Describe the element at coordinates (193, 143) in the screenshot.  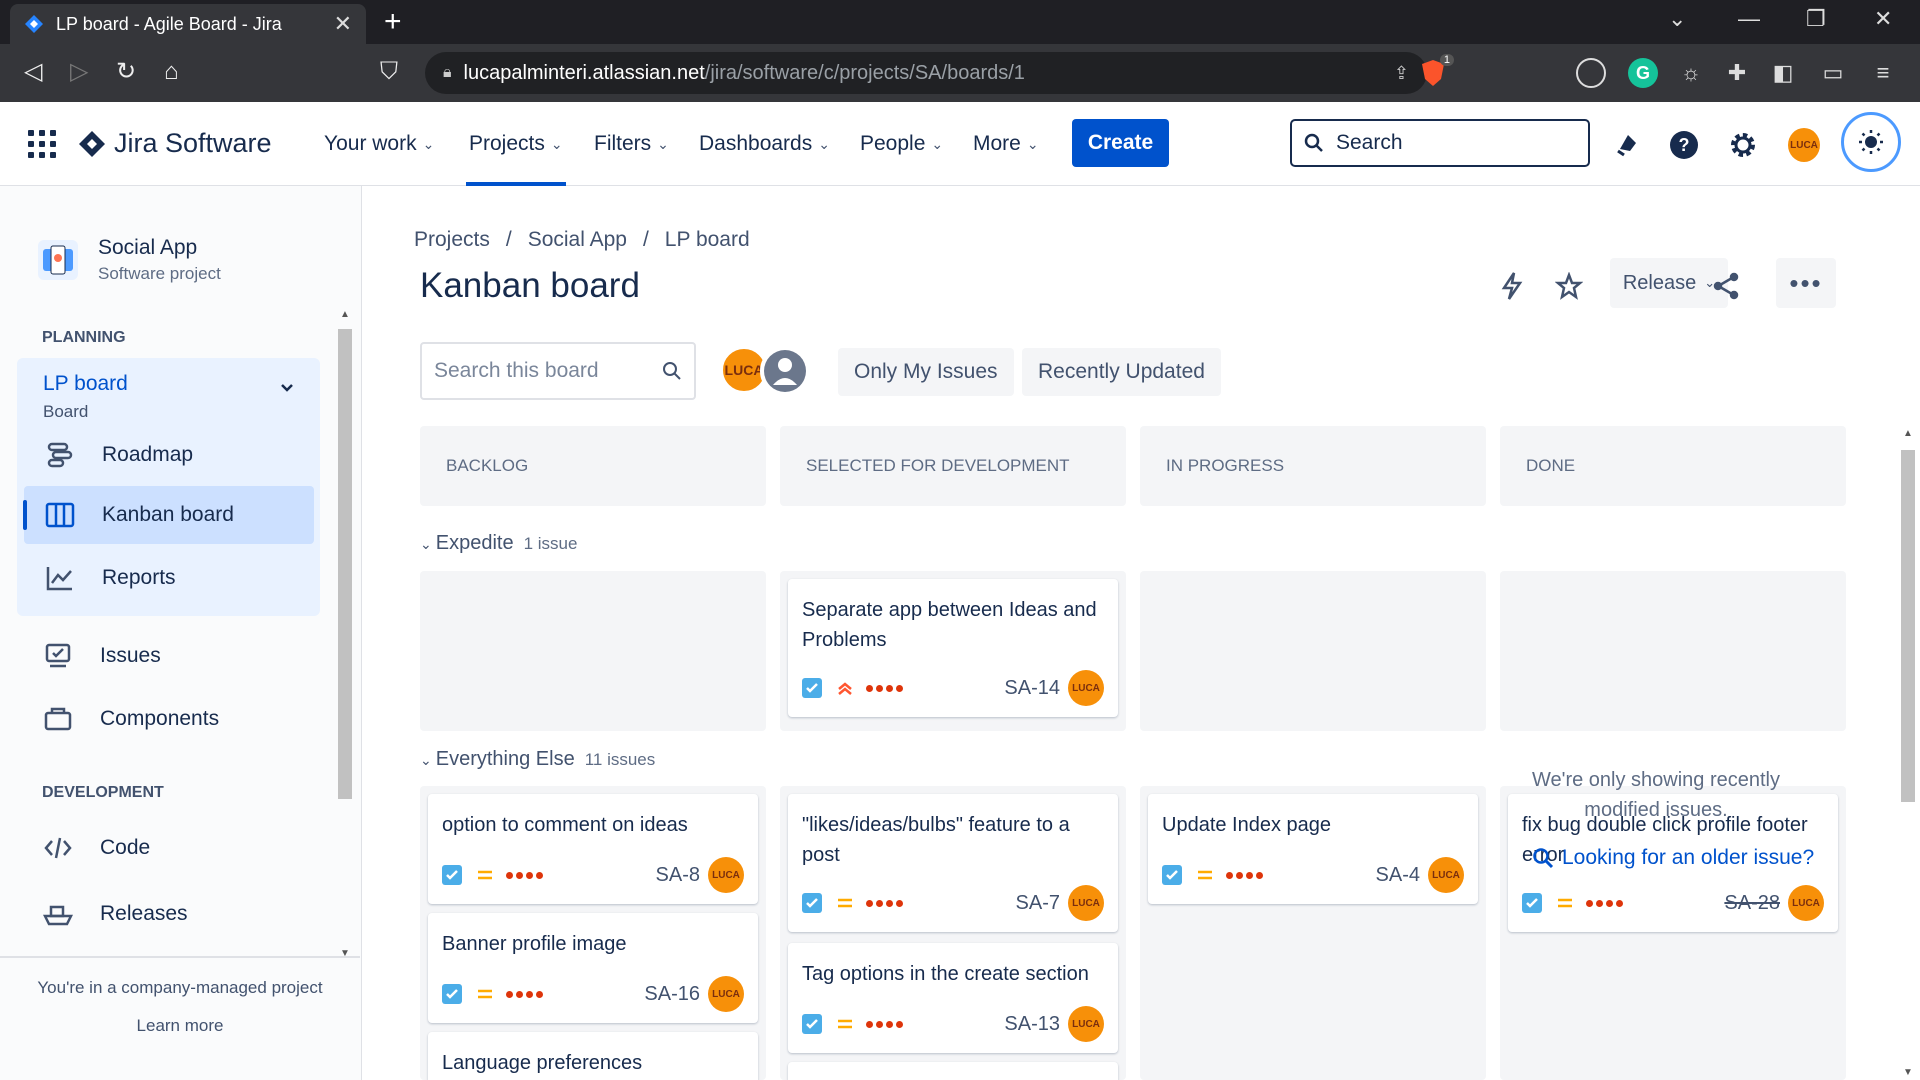
I see `product-name: Jira Software` at that location.